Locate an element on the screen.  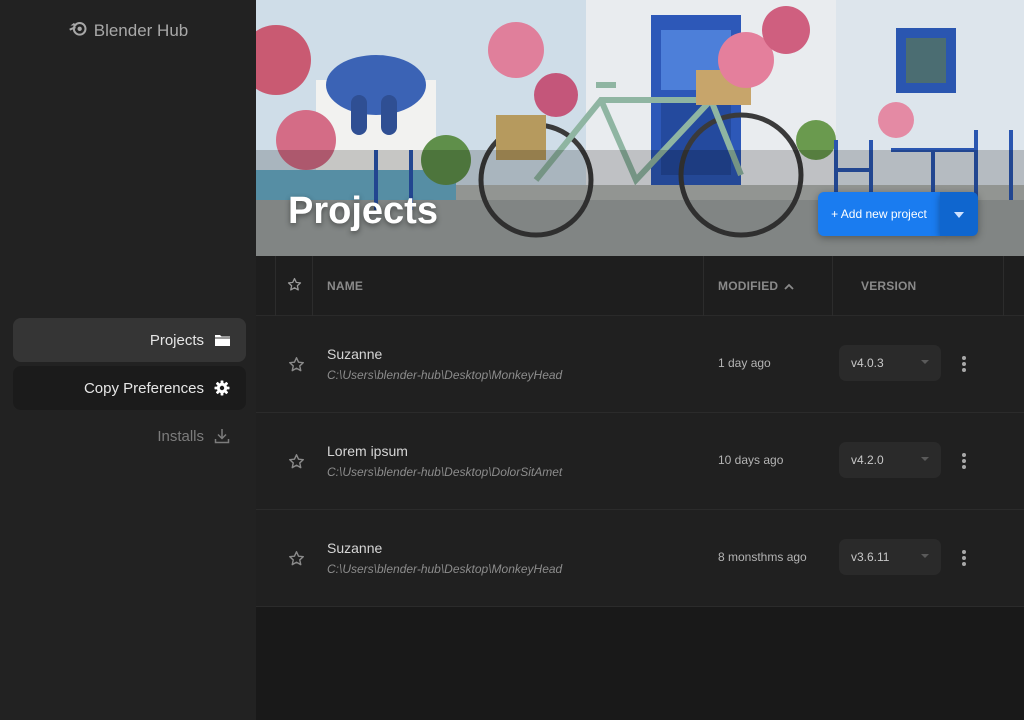
sidebar-item-label: Installs is located at coordinates (180, 436).